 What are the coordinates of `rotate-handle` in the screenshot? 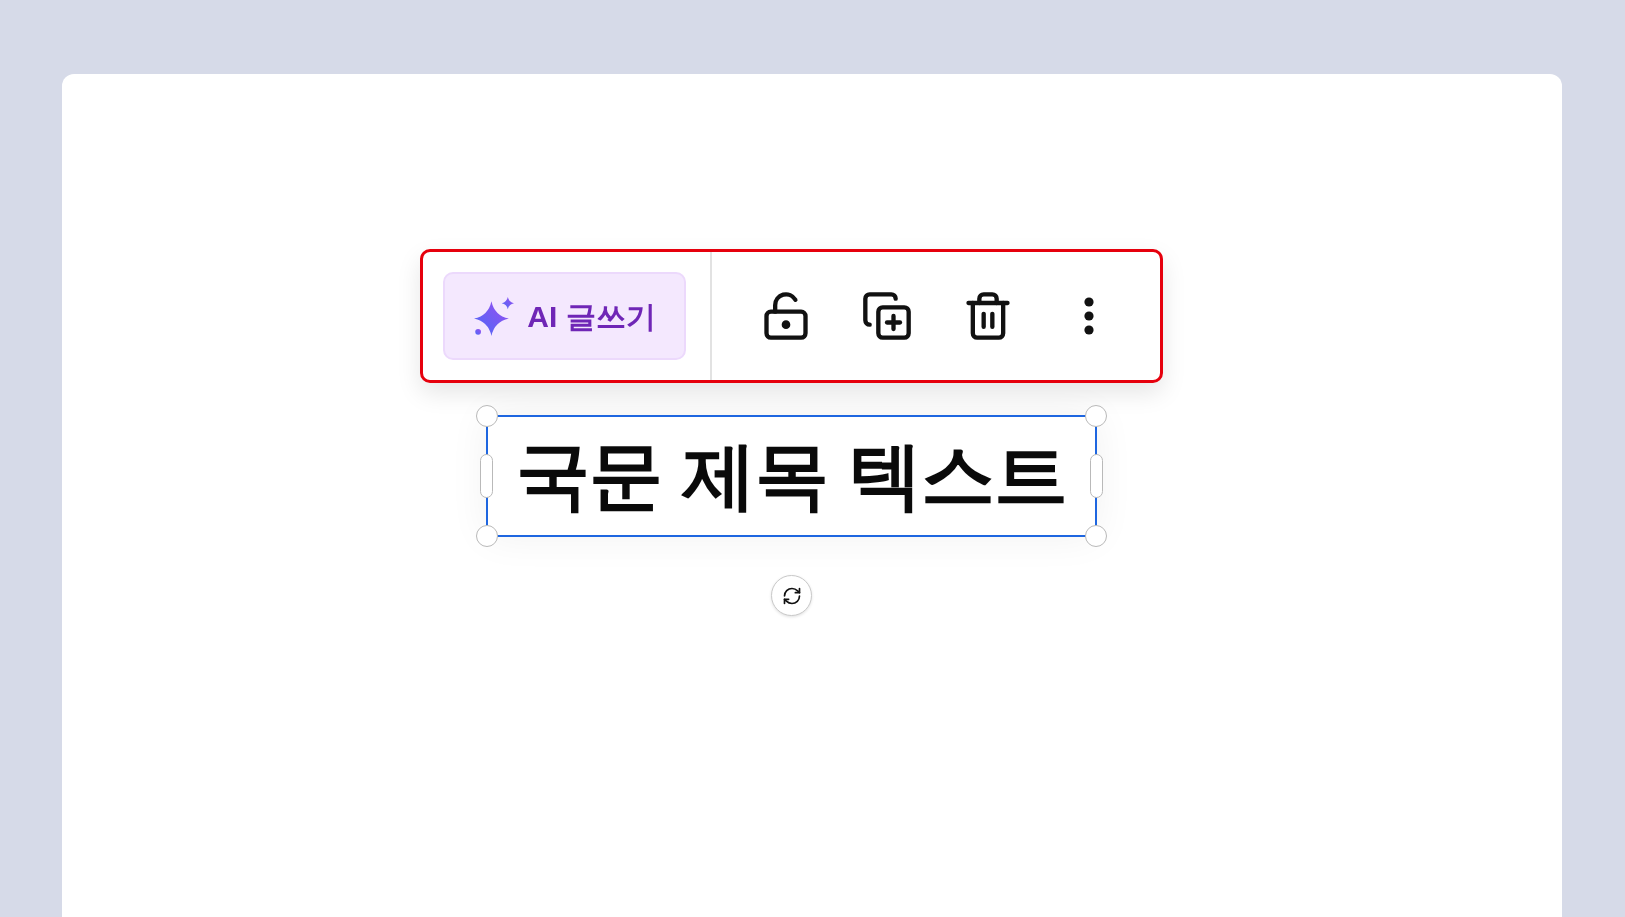 It's located at (791, 596).